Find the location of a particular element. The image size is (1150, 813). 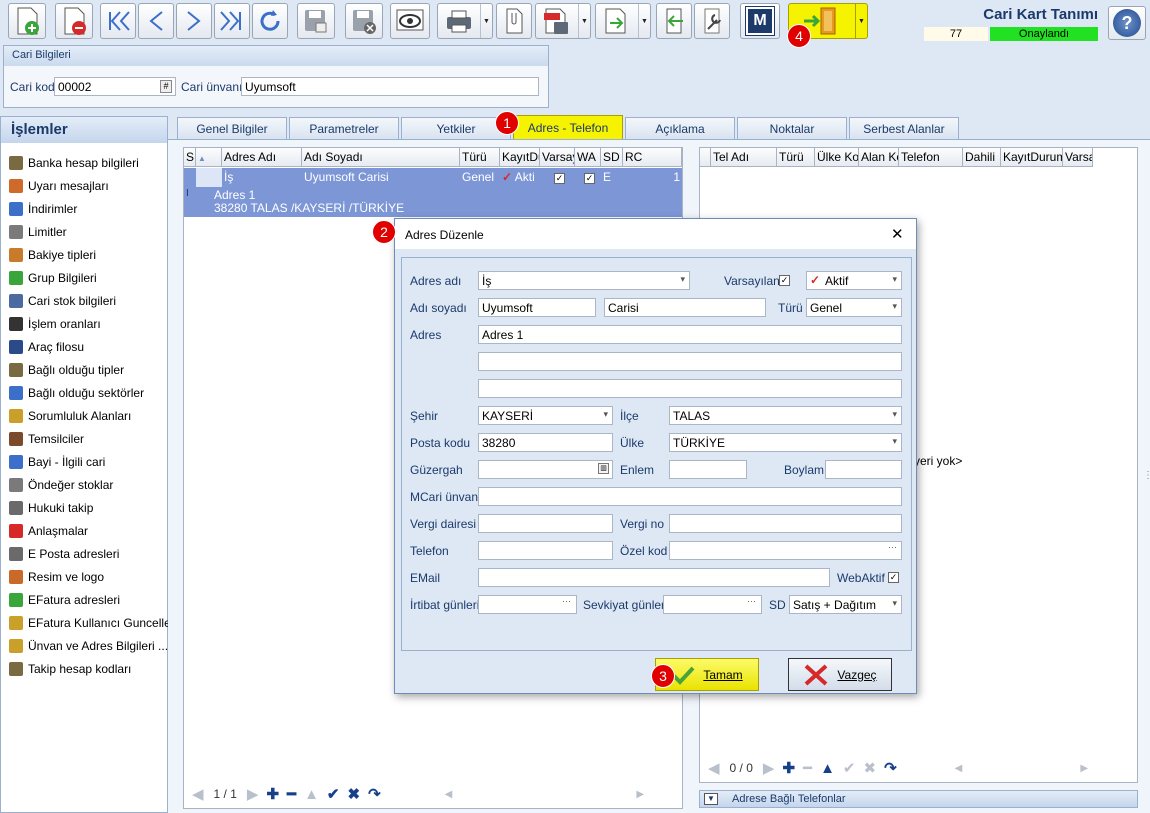

new-record-button is located at coordinates (27, 21).